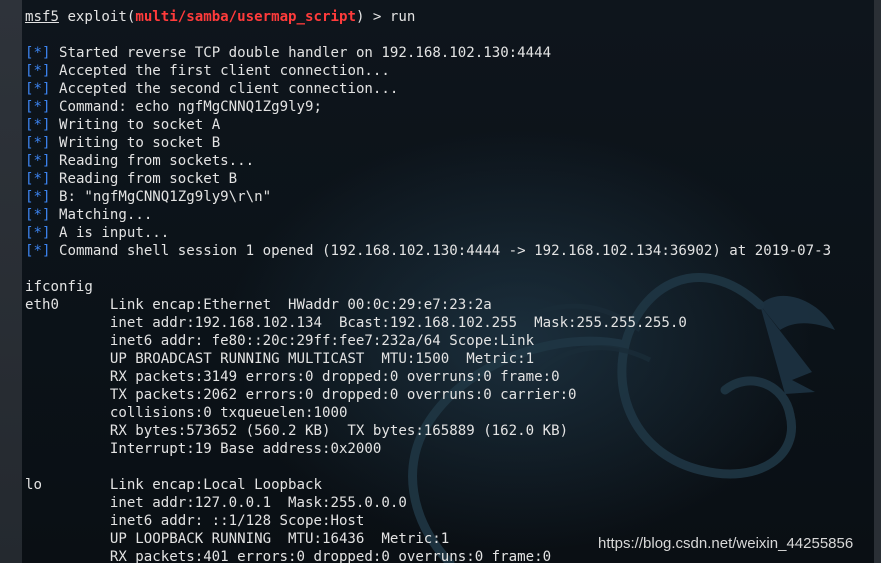  Describe the element at coordinates (97, 17) in the screenshot. I see `prompt-command-before: exploit(` at that location.